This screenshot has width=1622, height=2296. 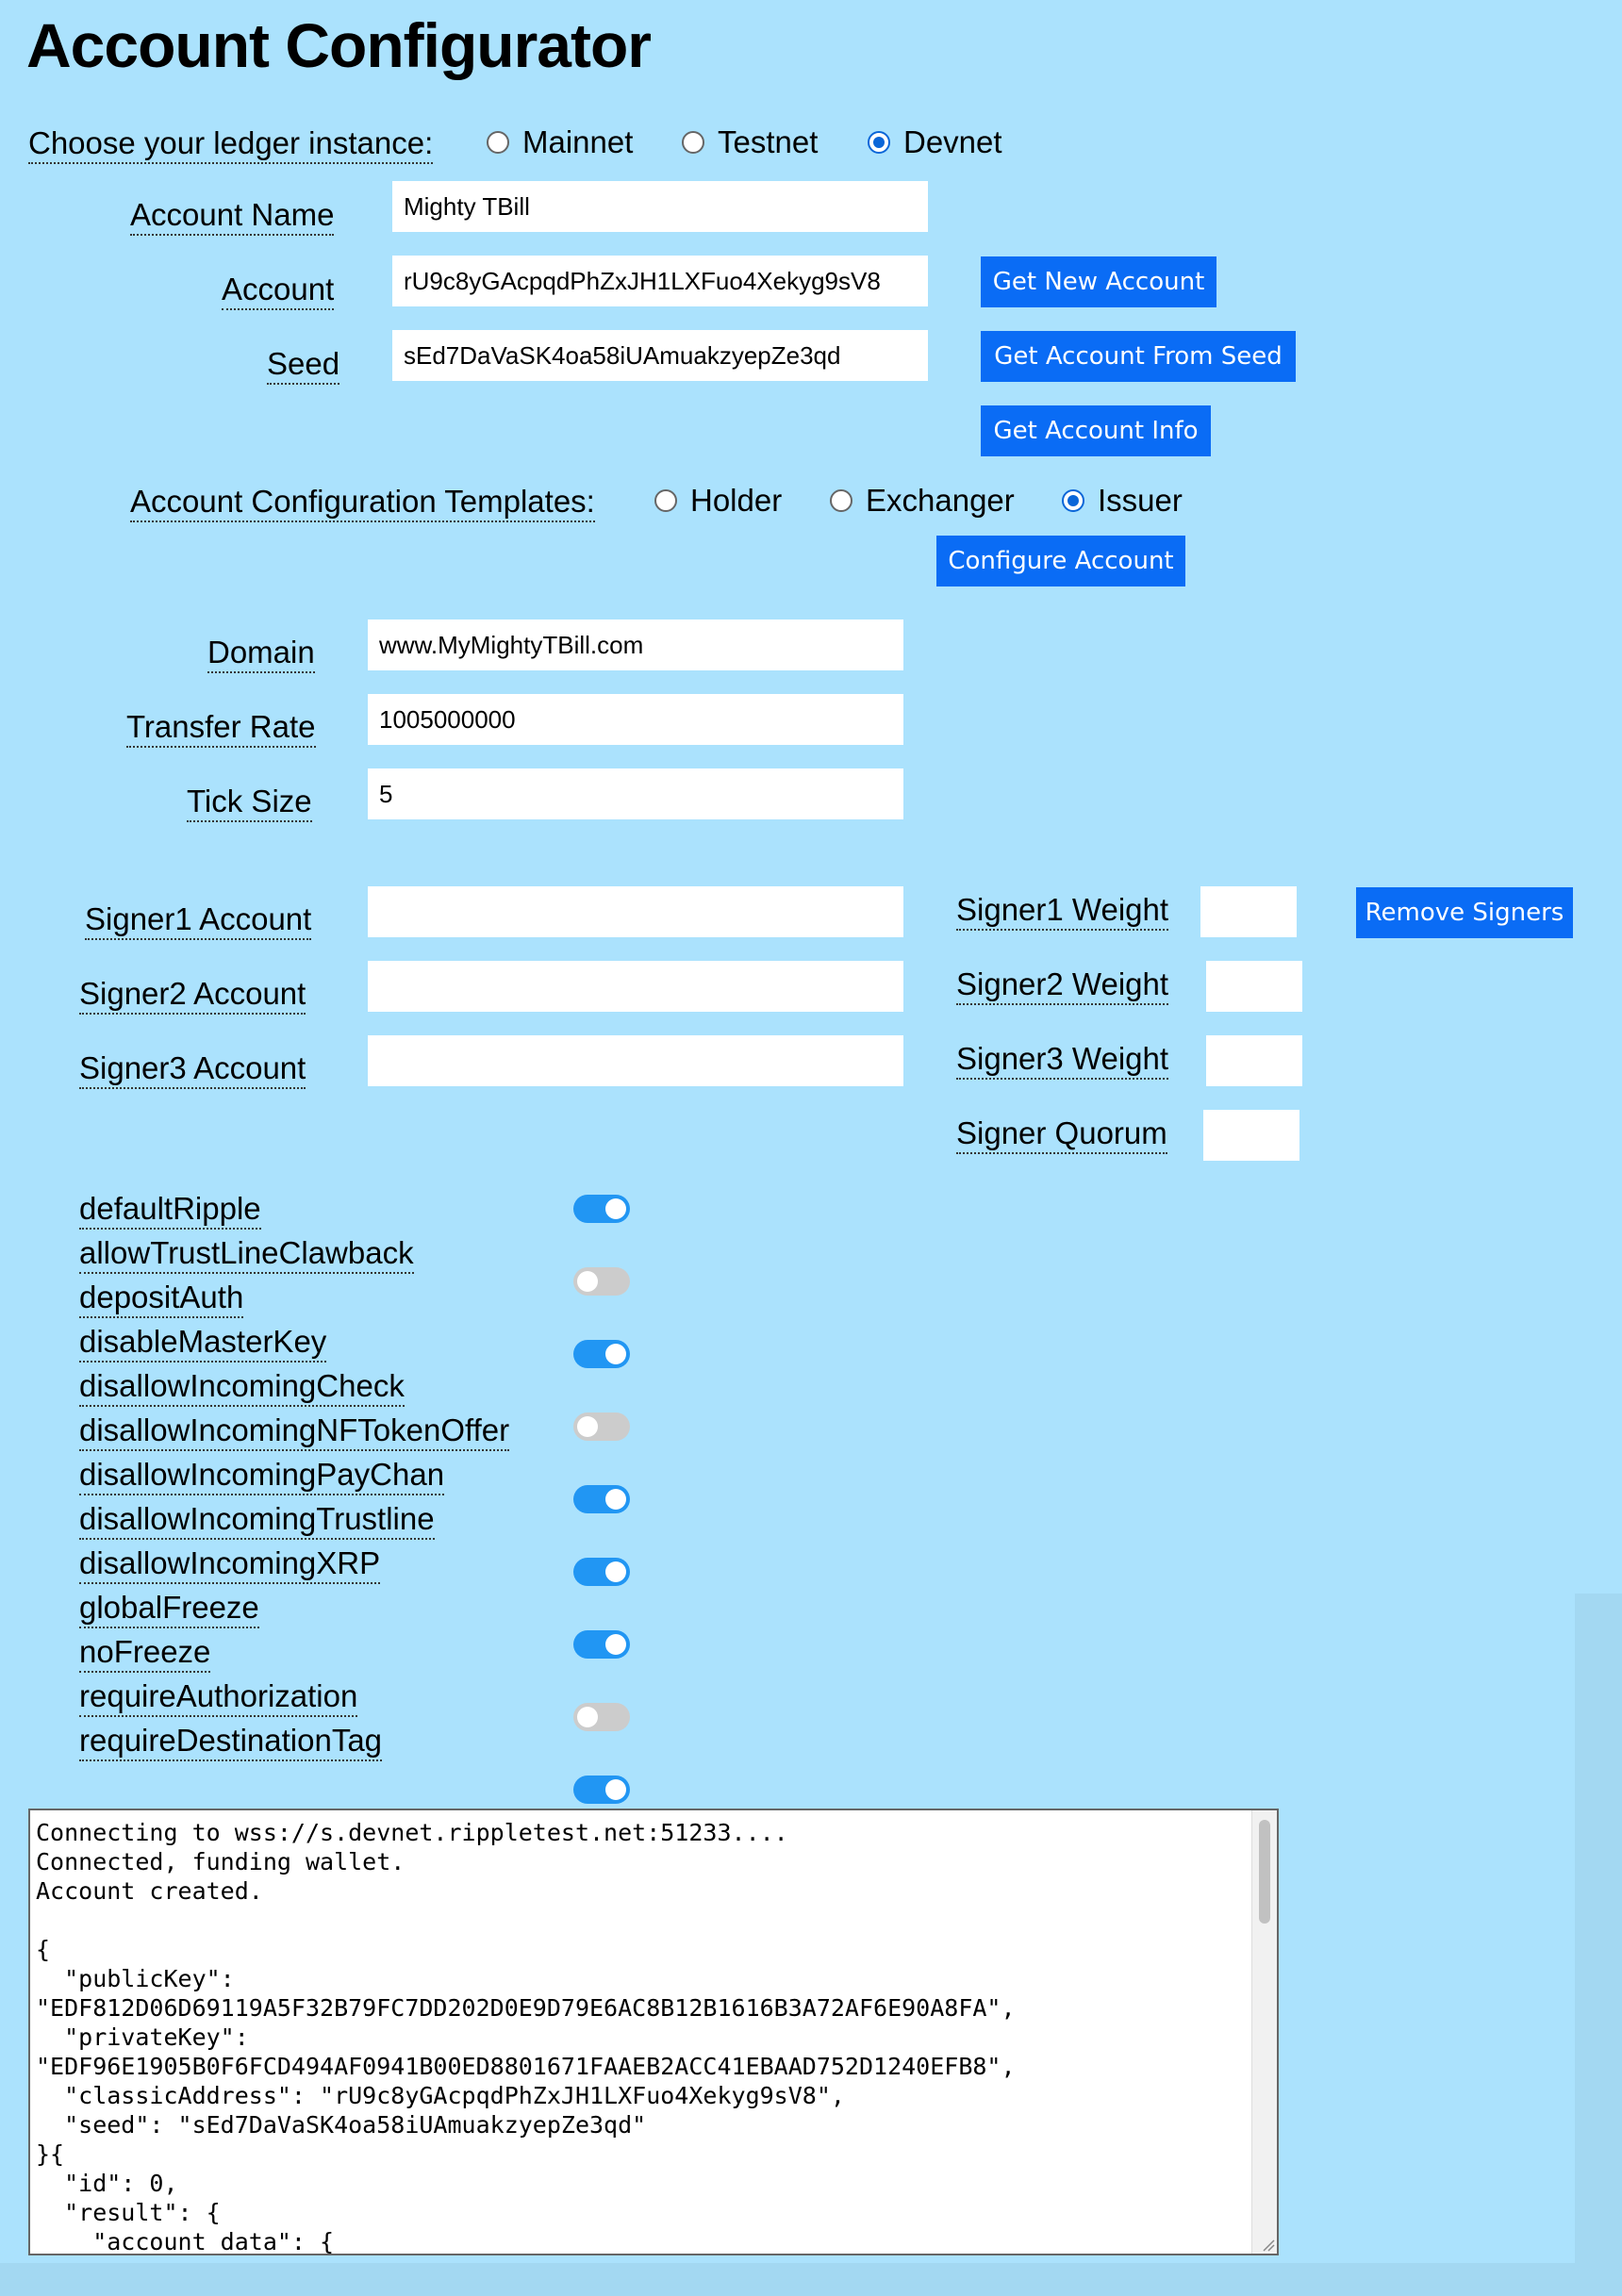 What do you see at coordinates (601, 1644) in the screenshot?
I see `flag-toggle-disallowIncomingPayChan` at bounding box center [601, 1644].